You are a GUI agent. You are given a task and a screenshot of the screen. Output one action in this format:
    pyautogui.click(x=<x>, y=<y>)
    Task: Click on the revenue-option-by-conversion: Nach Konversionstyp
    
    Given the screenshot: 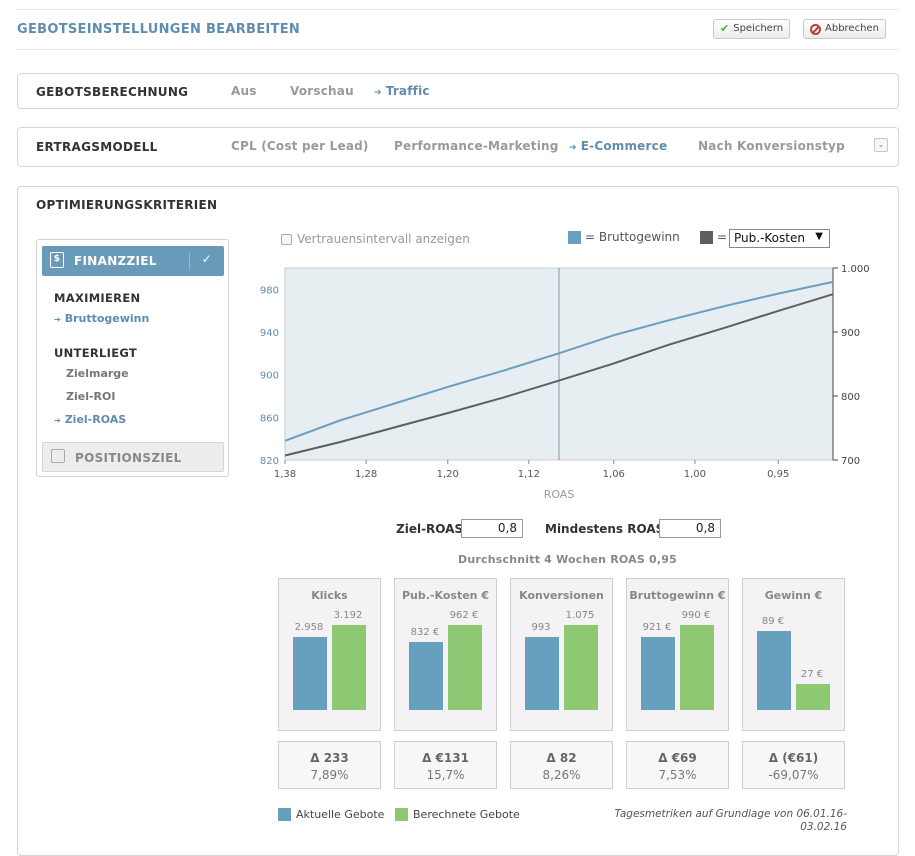 What is the action you would take?
    pyautogui.click(x=771, y=146)
    